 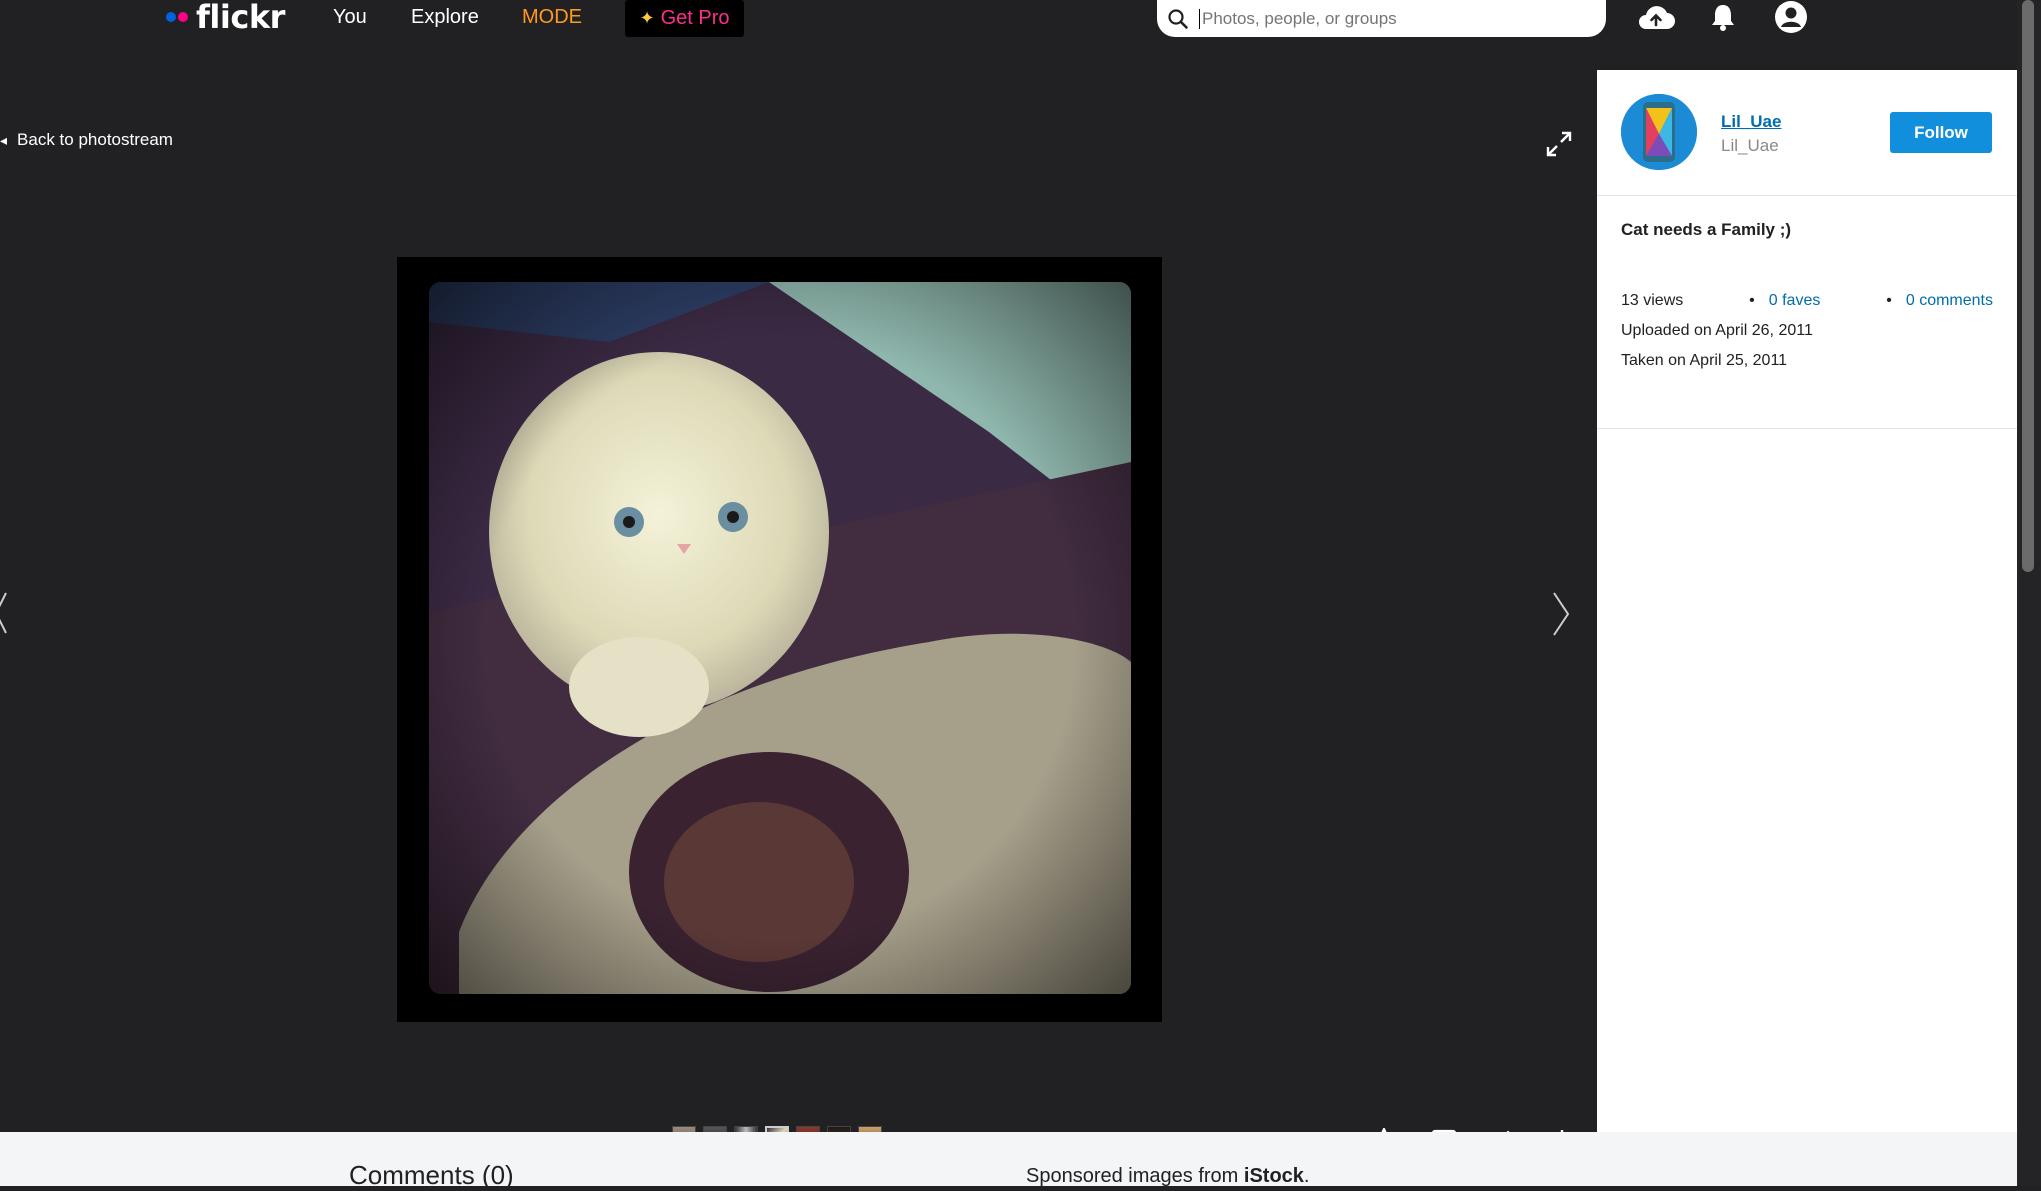 I want to click on search-bar, so click(x=1381, y=18).